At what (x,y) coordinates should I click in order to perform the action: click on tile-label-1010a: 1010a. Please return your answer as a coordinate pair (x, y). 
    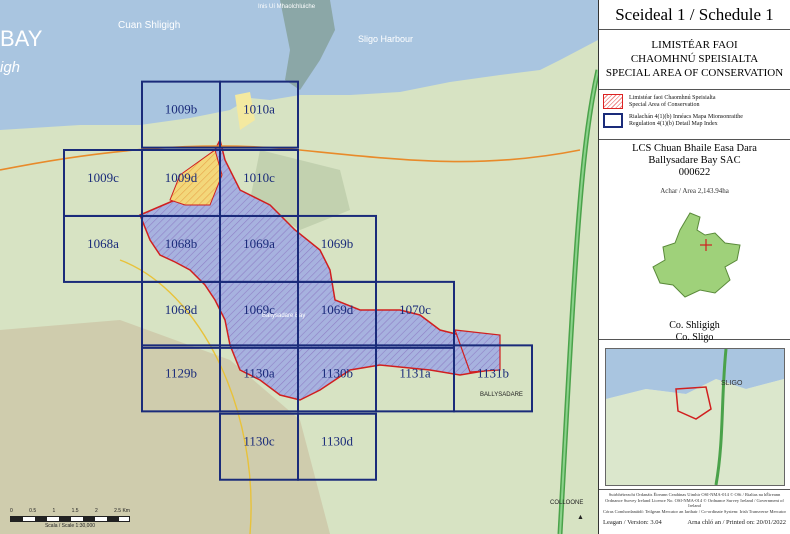
    Looking at the image, I should click on (259, 109).